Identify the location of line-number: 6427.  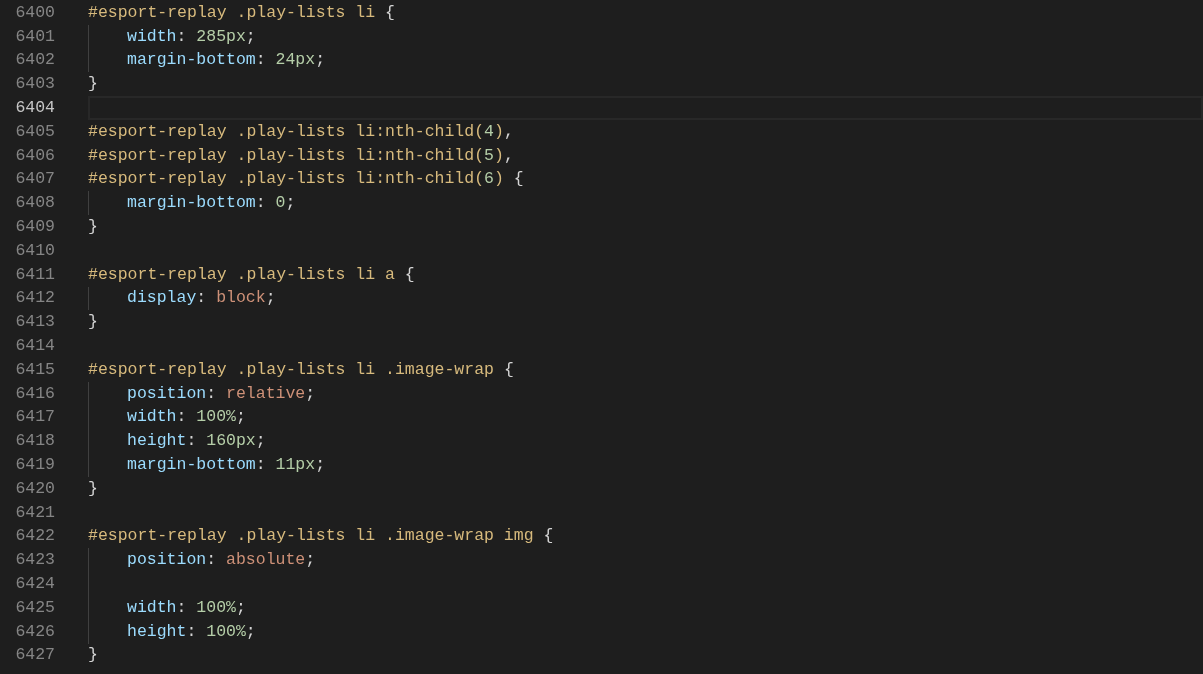
(34, 655).